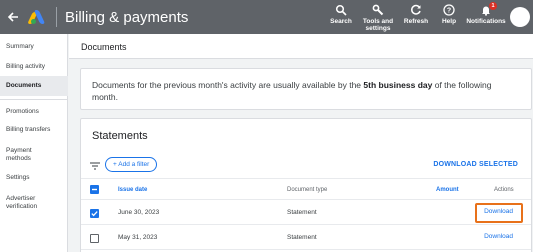 The image size is (533, 252). Describe the element at coordinates (475, 164) in the screenshot. I see `download-selected-button: DOWNLOAD SELECTED` at that location.